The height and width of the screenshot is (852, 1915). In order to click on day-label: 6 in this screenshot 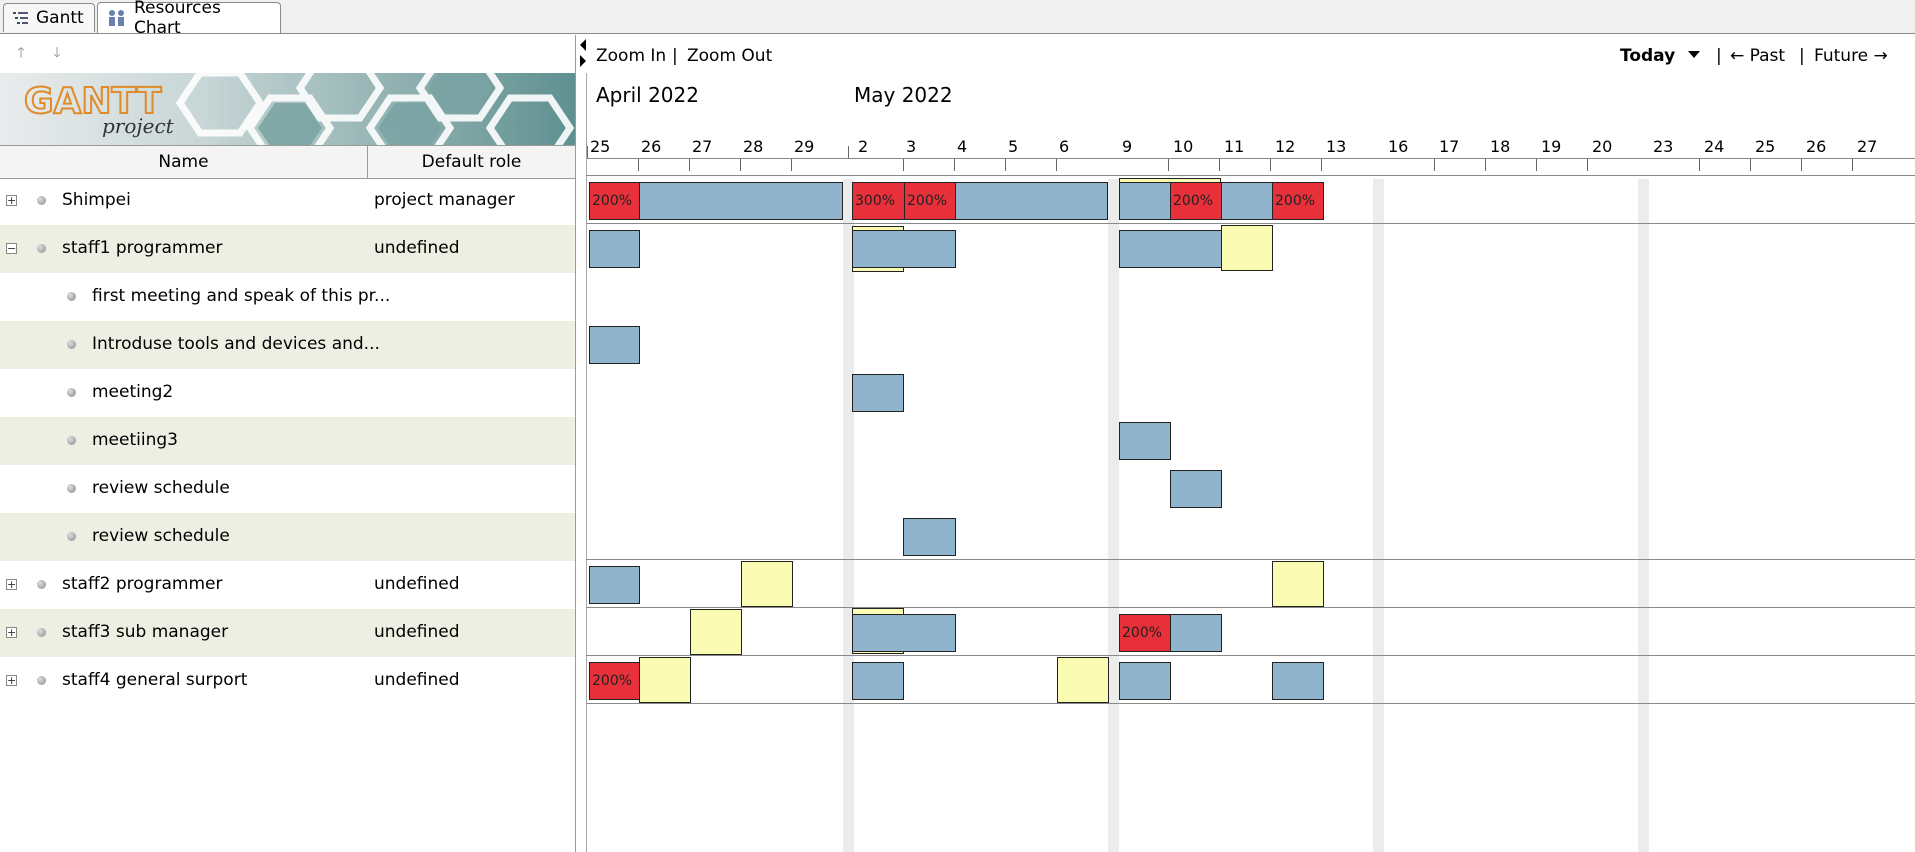, I will do `click(1064, 146)`.